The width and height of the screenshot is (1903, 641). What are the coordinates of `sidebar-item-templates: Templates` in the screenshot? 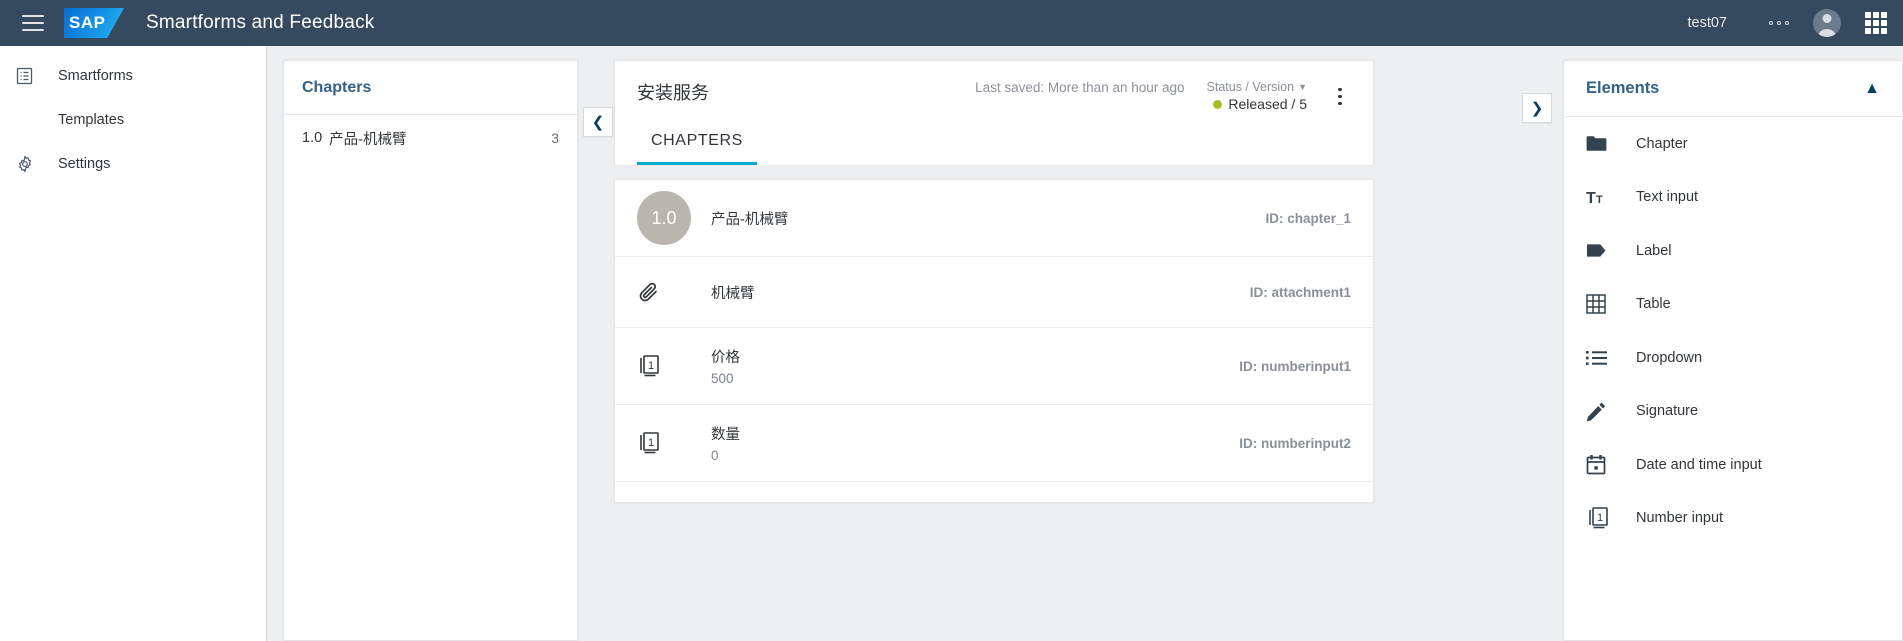 It's located at (133, 120).